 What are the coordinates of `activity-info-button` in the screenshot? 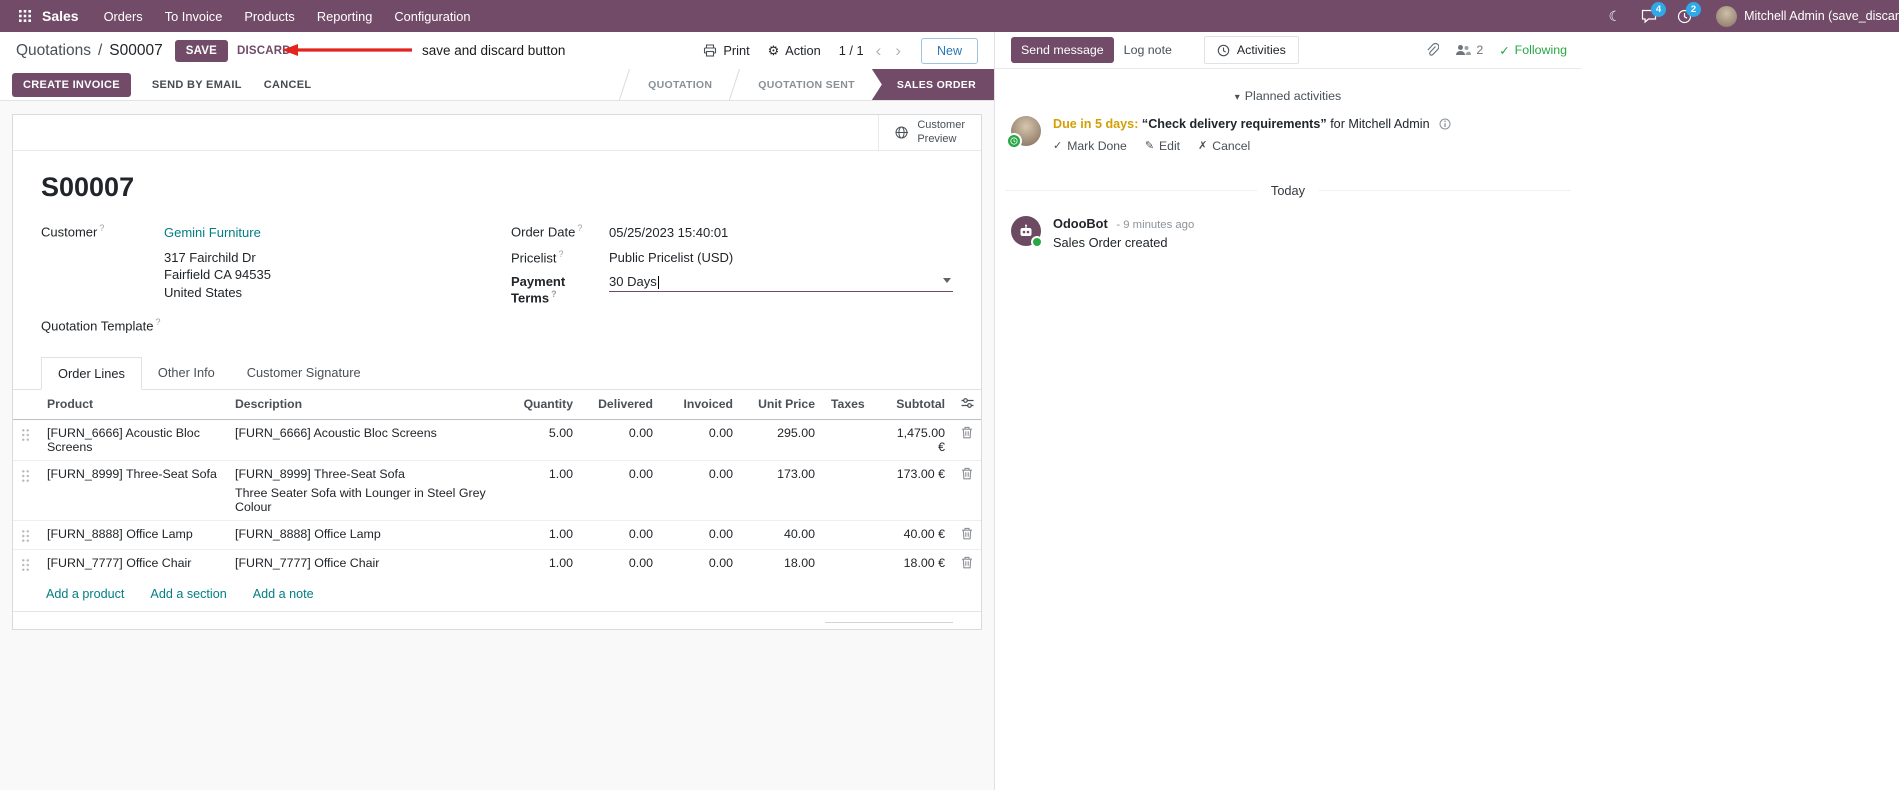 It's located at (1445, 124).